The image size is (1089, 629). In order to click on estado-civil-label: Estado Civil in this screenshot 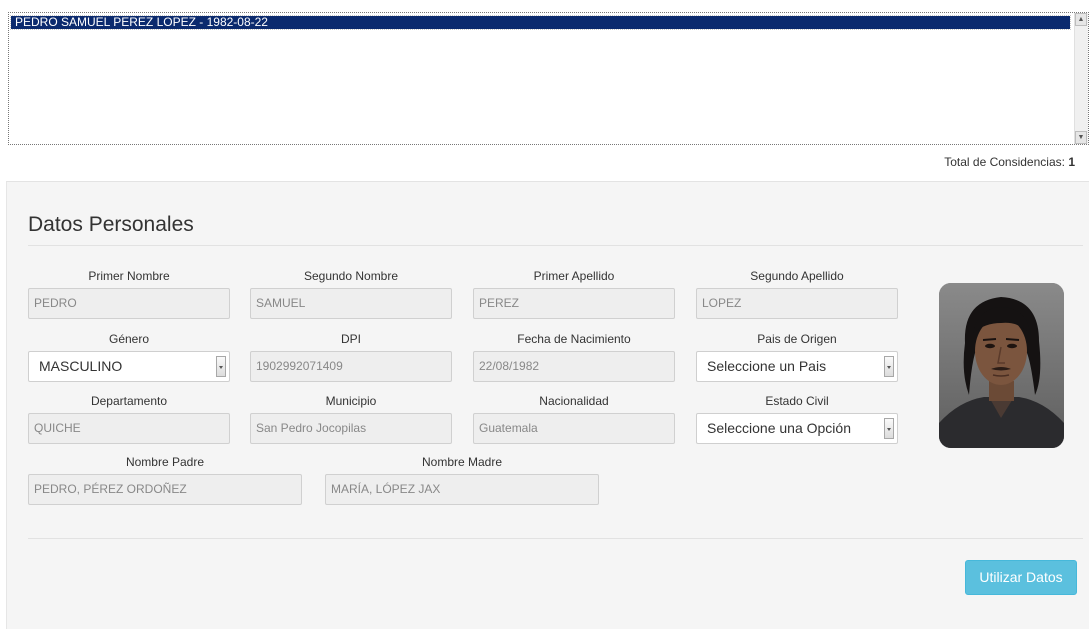, I will do `click(797, 401)`.